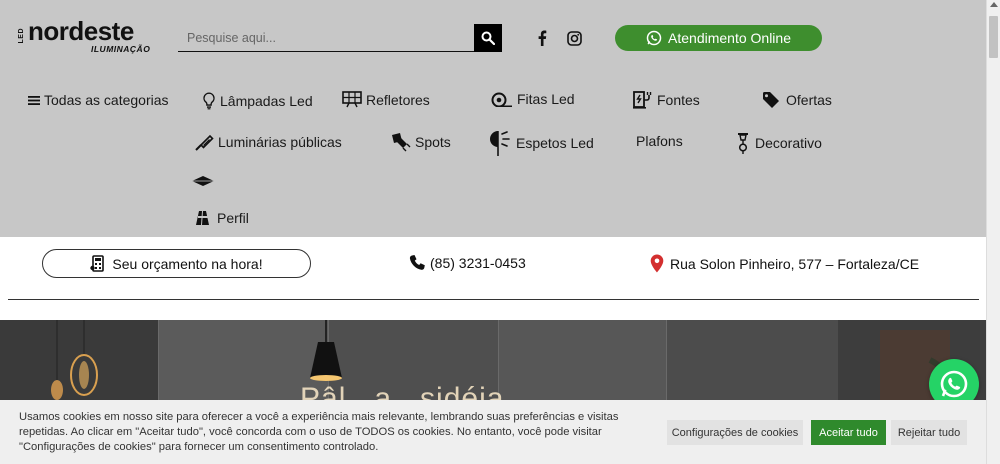 Image resolution: width=1000 pixels, height=464 pixels. What do you see at coordinates (993, 37) in the screenshot?
I see `scrollbar-thumb` at bounding box center [993, 37].